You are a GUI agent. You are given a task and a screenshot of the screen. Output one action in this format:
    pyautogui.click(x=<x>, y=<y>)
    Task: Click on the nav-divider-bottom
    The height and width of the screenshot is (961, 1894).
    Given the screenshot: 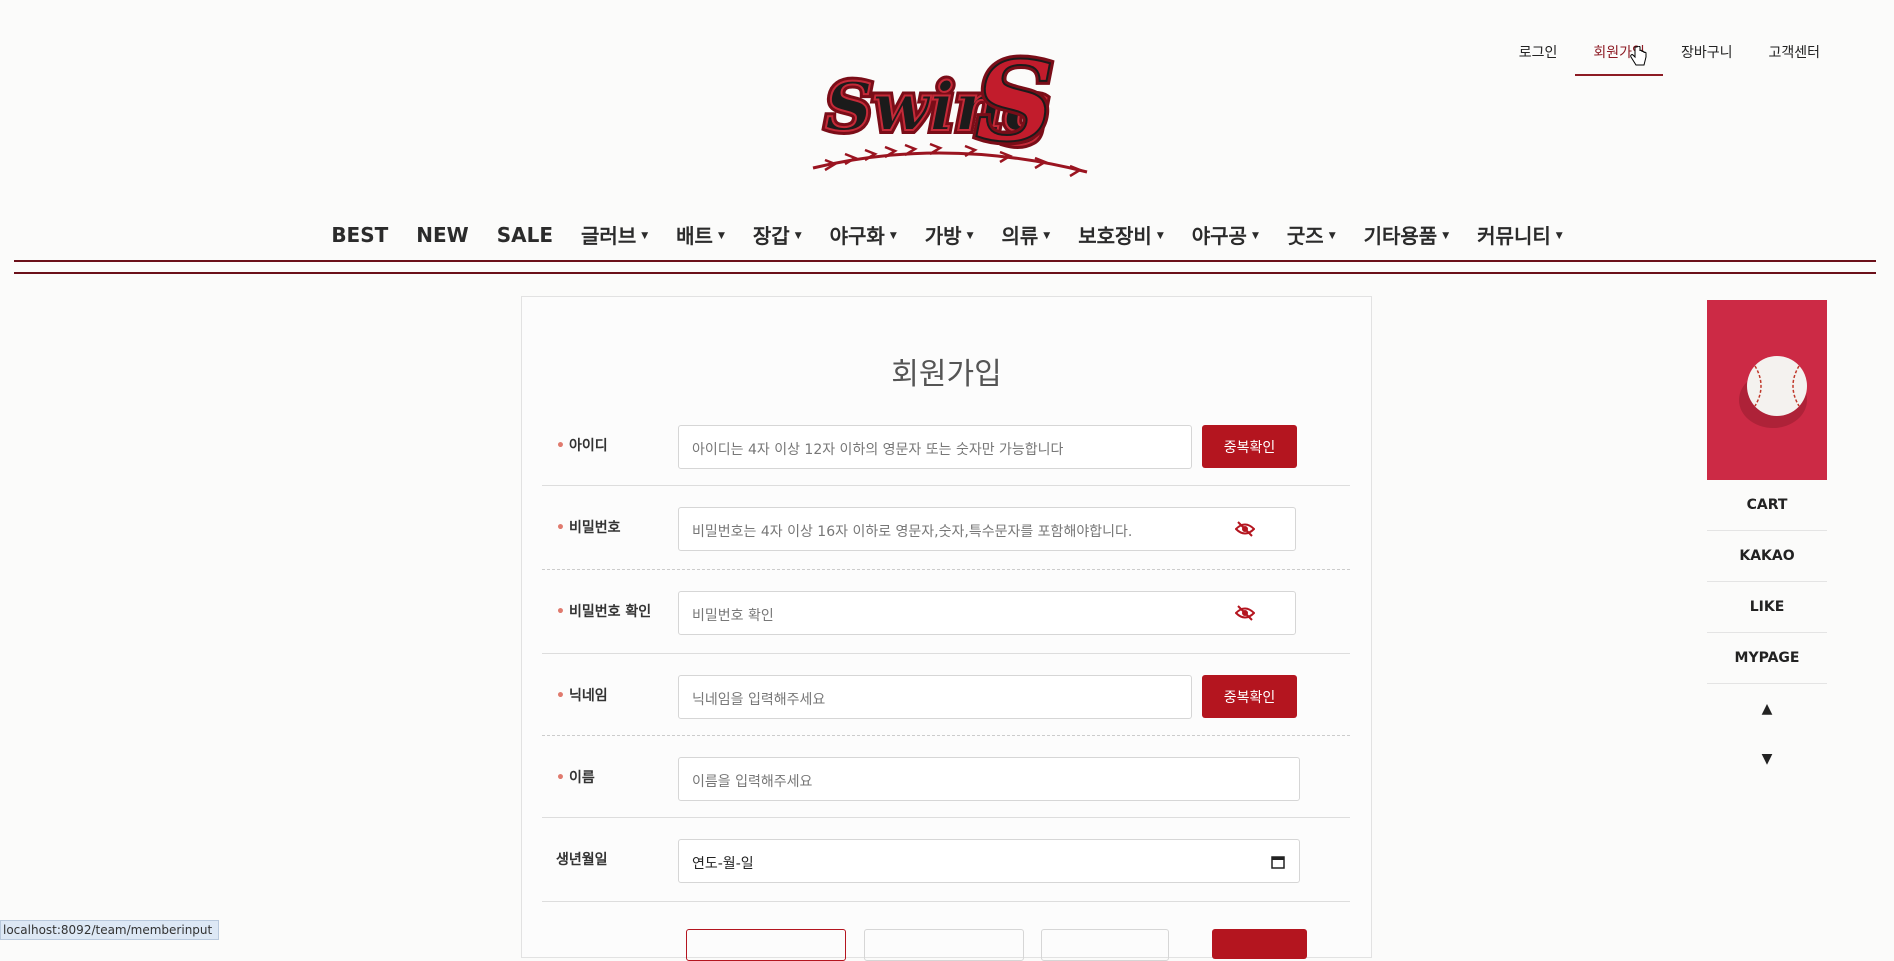 What is the action you would take?
    pyautogui.click(x=945, y=273)
    